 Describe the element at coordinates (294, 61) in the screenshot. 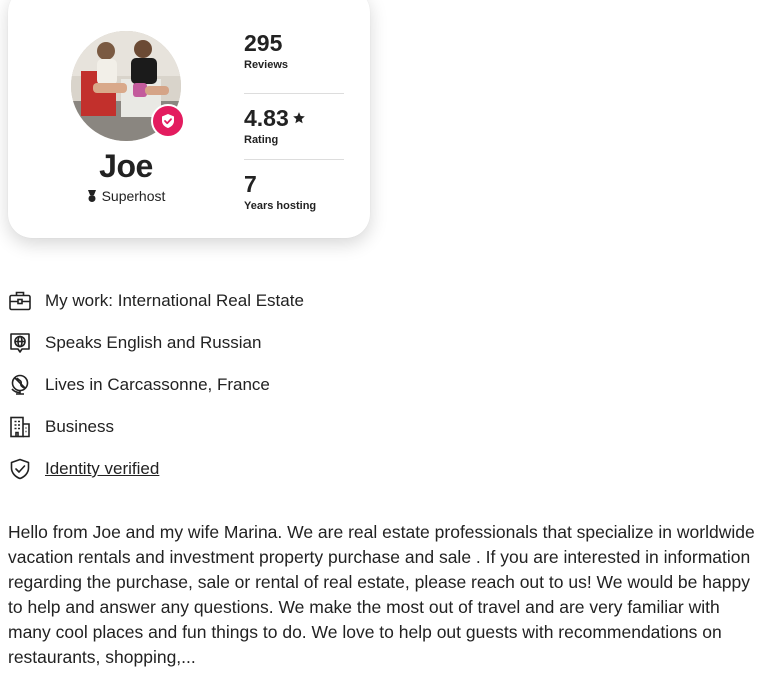

I see `stat-reviews: 295 Reviews` at that location.